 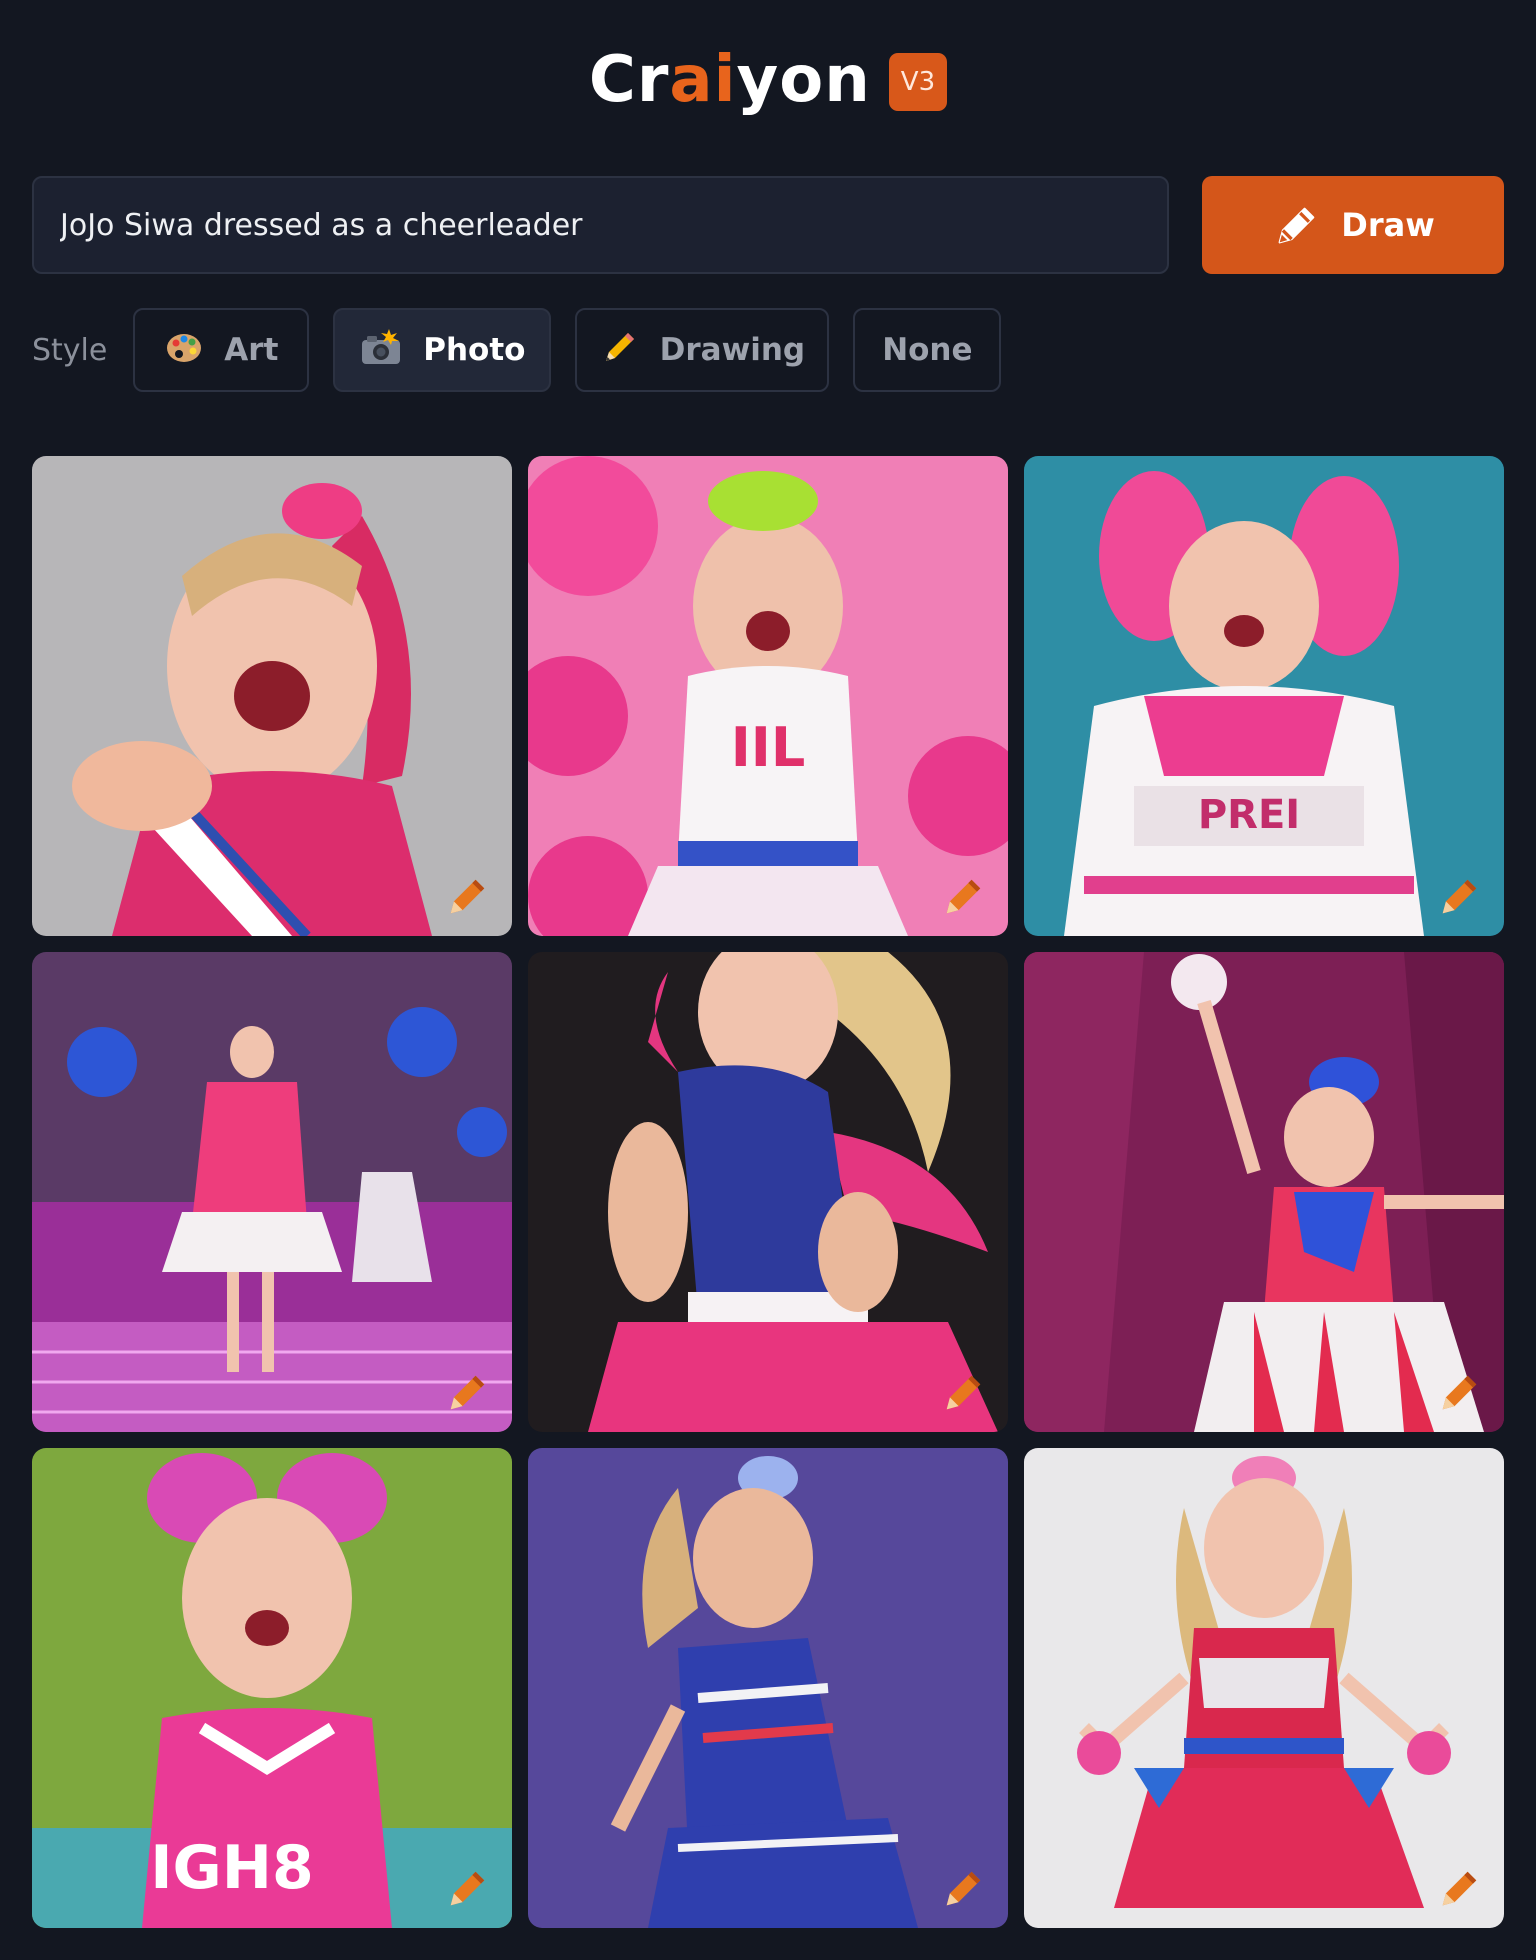 What do you see at coordinates (221, 350) in the screenshot?
I see `style-option-art: Art` at bounding box center [221, 350].